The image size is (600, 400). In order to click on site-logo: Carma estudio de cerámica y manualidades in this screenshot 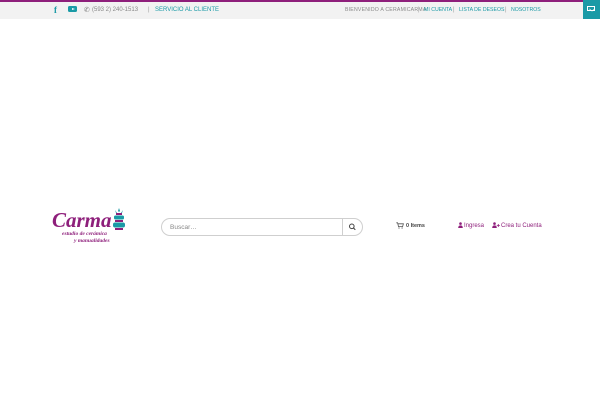, I will do `click(92, 228)`.